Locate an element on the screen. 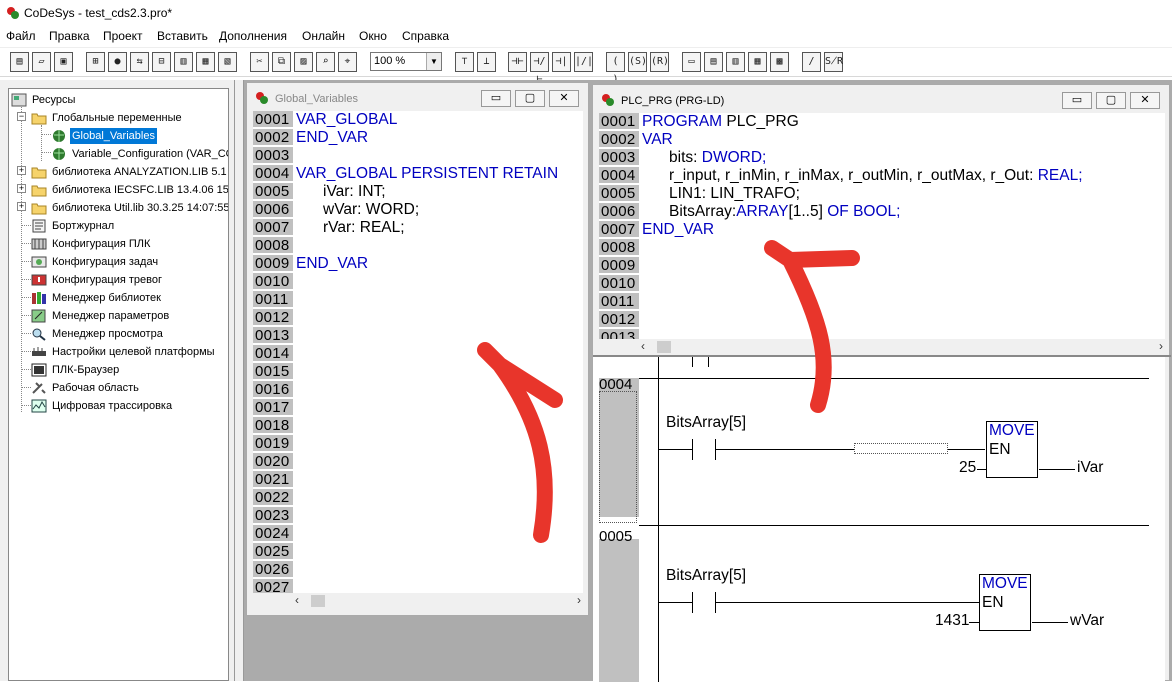  reset-coil-icon: (R) is located at coordinates (659, 62).